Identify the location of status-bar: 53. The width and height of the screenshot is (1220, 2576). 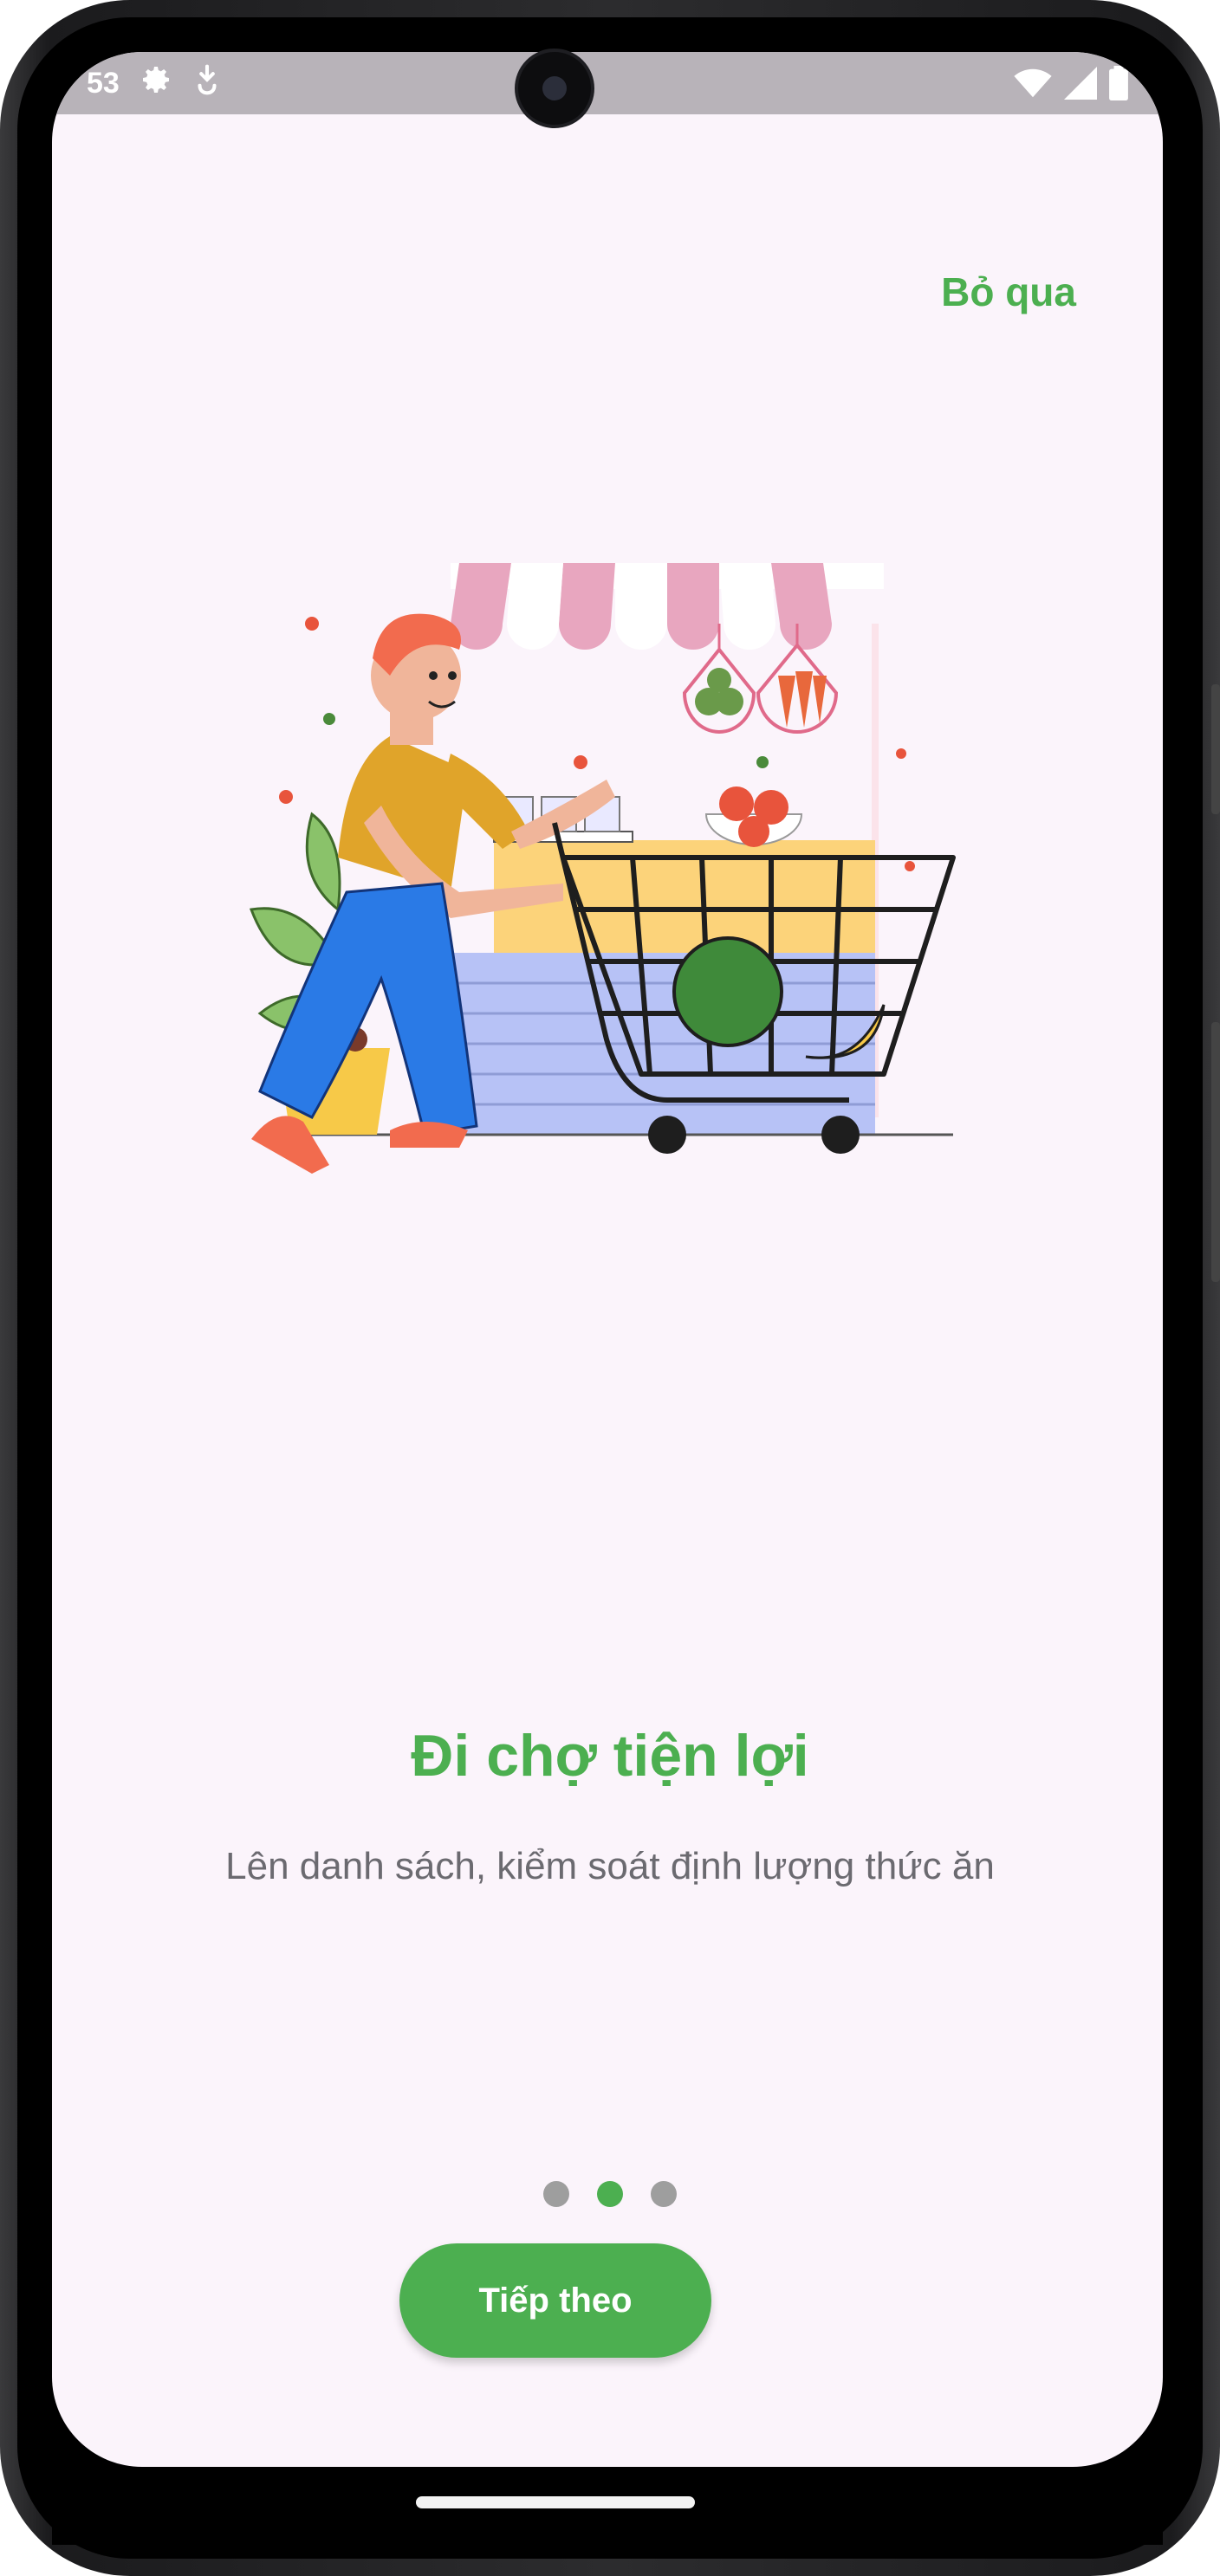
(607, 83).